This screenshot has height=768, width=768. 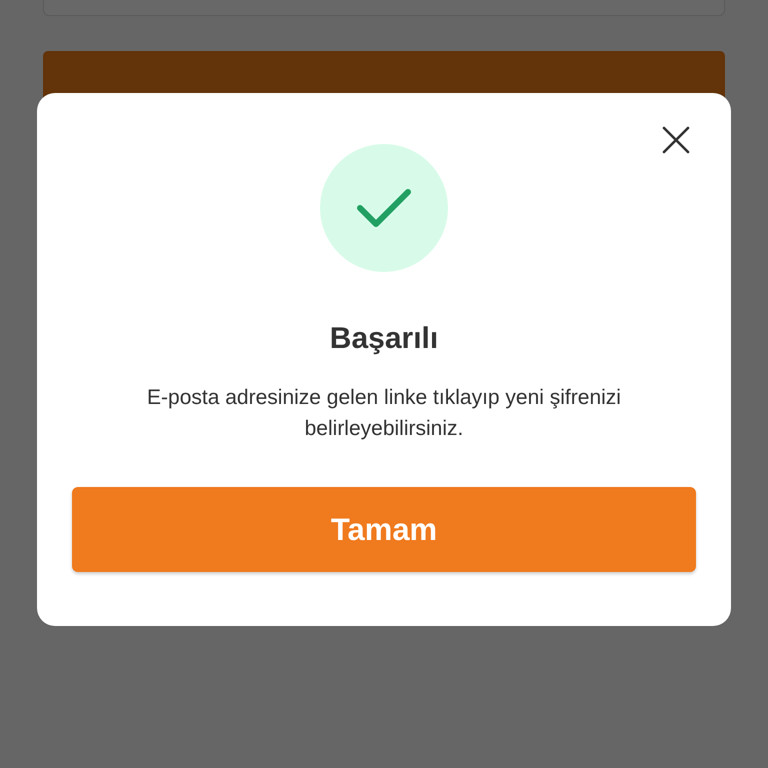 I want to click on dialog-title: Başarılı, so click(x=384, y=339).